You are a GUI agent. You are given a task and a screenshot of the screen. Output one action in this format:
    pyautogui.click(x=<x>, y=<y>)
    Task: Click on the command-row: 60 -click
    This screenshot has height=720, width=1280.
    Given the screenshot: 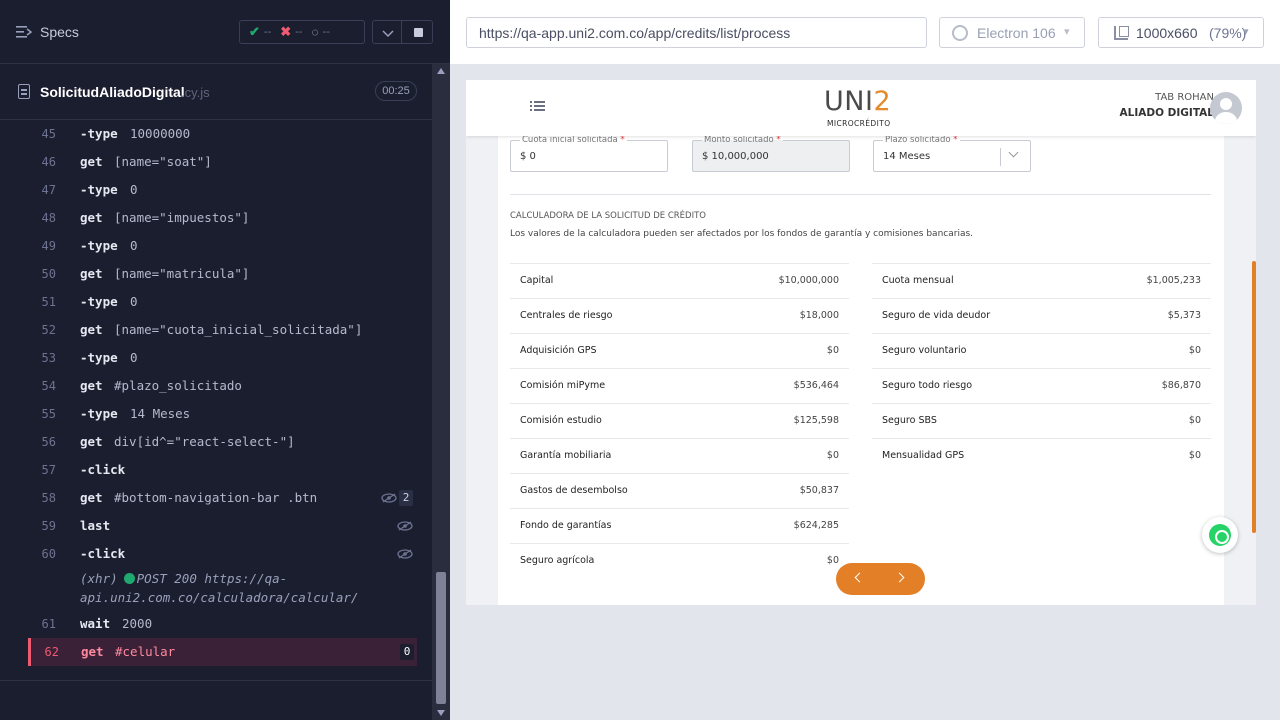 What is the action you would take?
    pyautogui.click(x=223, y=554)
    